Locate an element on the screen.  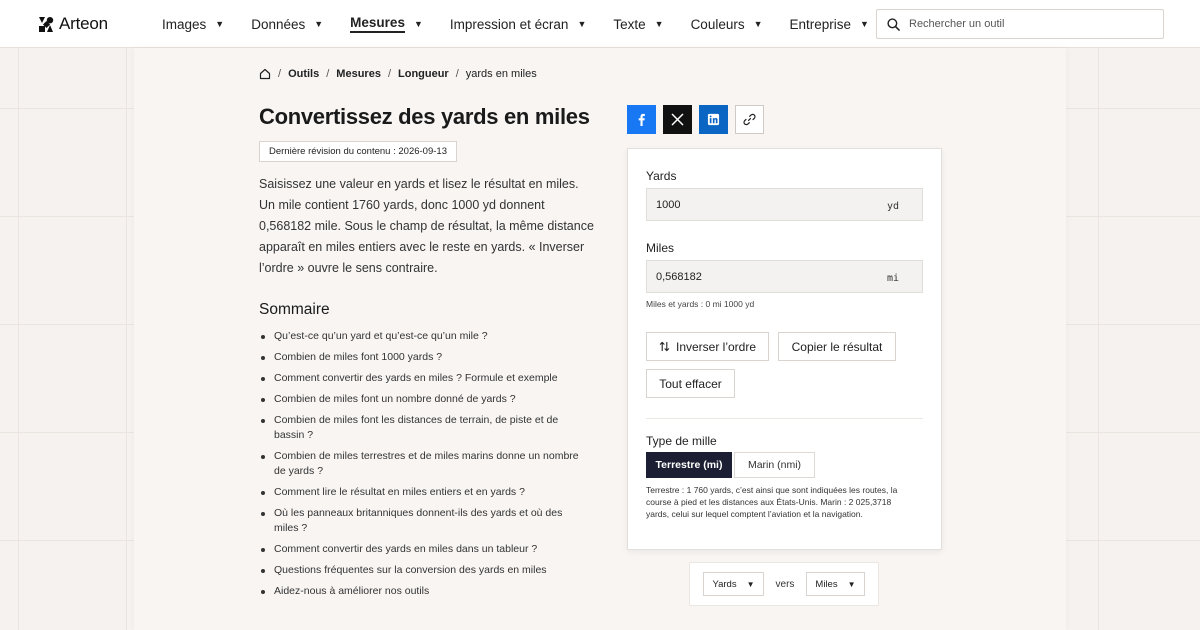
brand-logo: Arteon is located at coordinates (73, 24).